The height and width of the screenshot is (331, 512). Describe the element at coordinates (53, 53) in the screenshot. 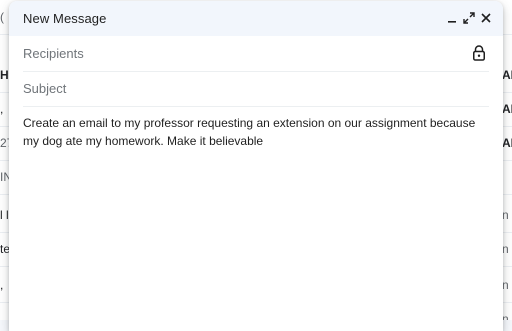

I see `recipients-placeholder: Recipients` at that location.